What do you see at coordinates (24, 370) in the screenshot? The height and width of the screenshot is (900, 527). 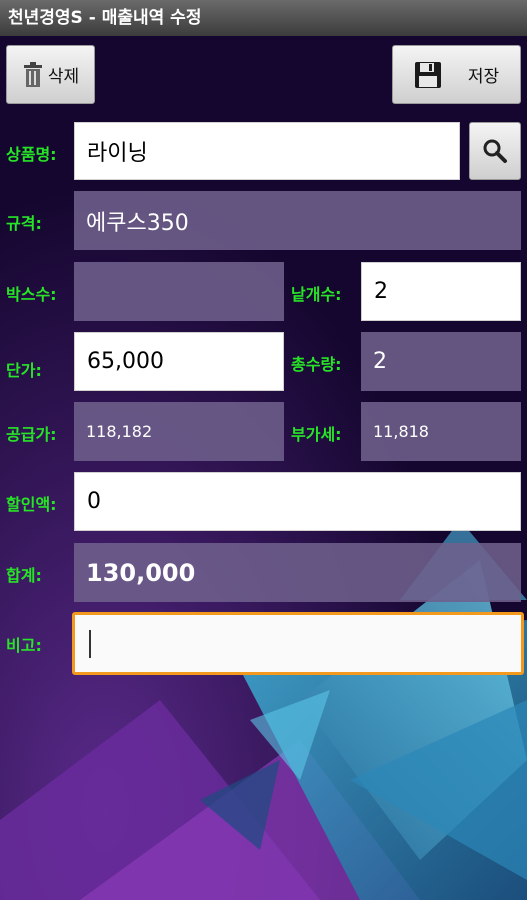 I see `unit-price-label: 단가:` at bounding box center [24, 370].